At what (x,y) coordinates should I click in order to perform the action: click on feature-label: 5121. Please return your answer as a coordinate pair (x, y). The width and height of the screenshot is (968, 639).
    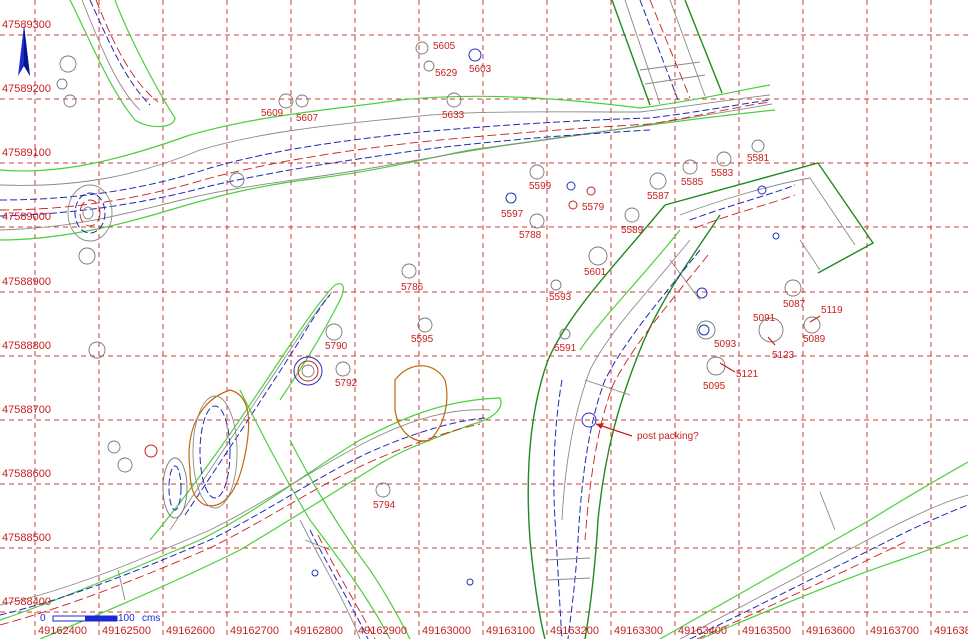
    Looking at the image, I should click on (747, 374).